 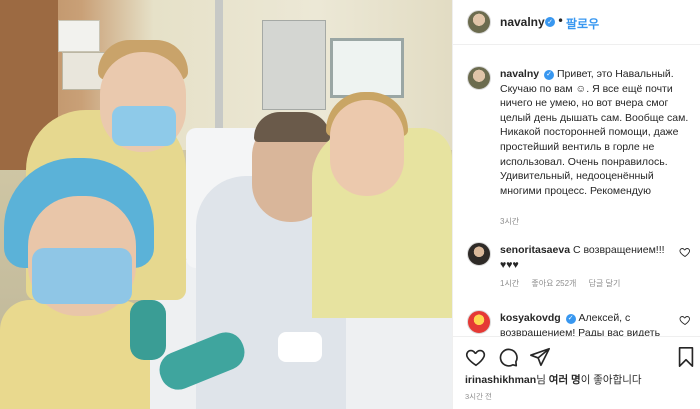 I want to click on comment-likes-count: 좋아요 252개, so click(x=553, y=283).